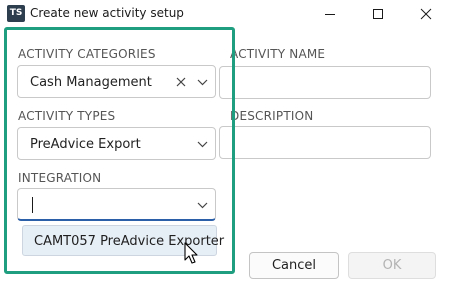 The height and width of the screenshot is (288, 452). I want to click on description-input, so click(325, 142).